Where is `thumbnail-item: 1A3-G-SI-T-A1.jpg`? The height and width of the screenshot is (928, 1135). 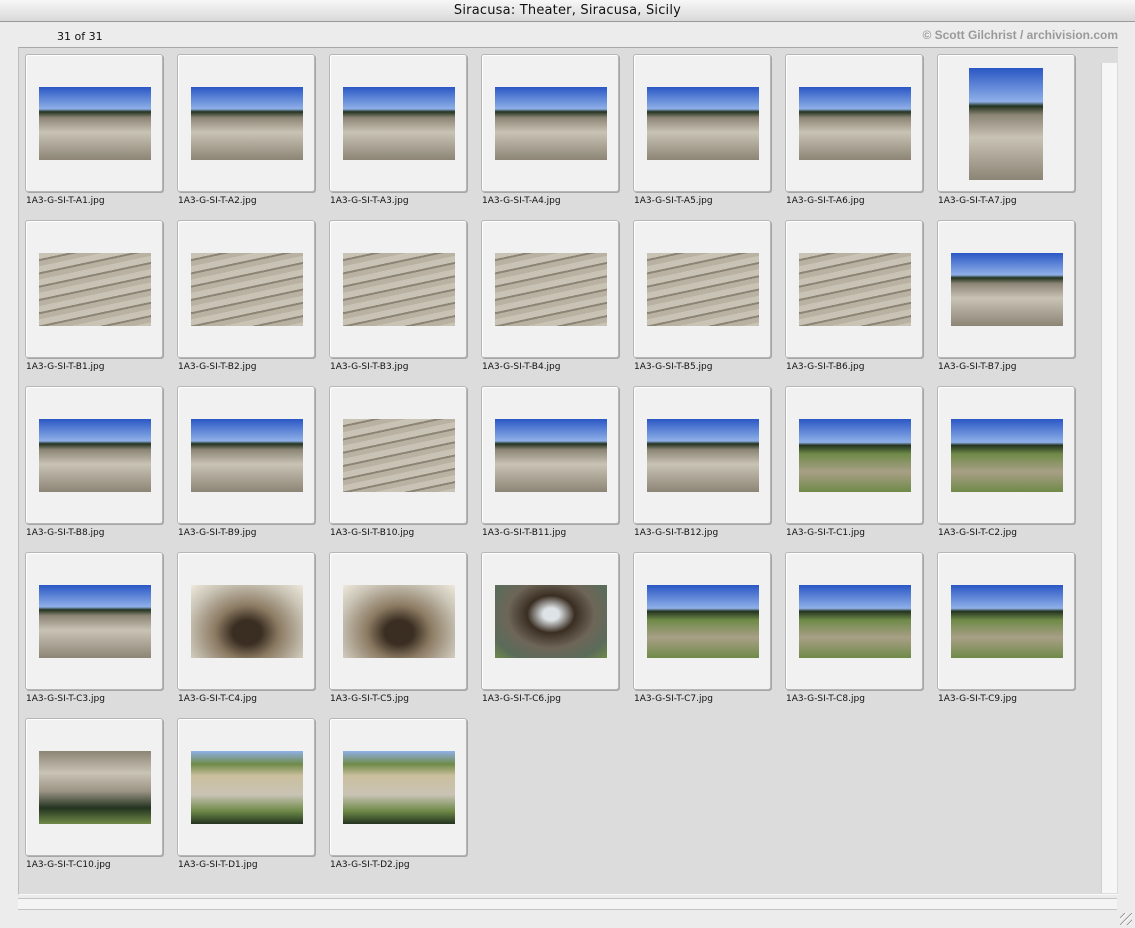 thumbnail-item: 1A3-G-SI-T-A1.jpg is located at coordinates (101, 137).